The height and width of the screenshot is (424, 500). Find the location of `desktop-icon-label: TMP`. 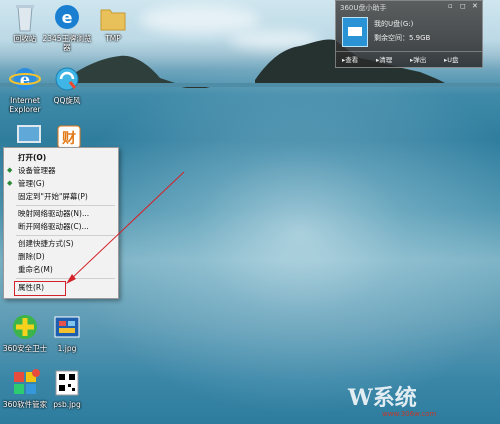

desktop-icon-label: TMP is located at coordinates (113, 38).